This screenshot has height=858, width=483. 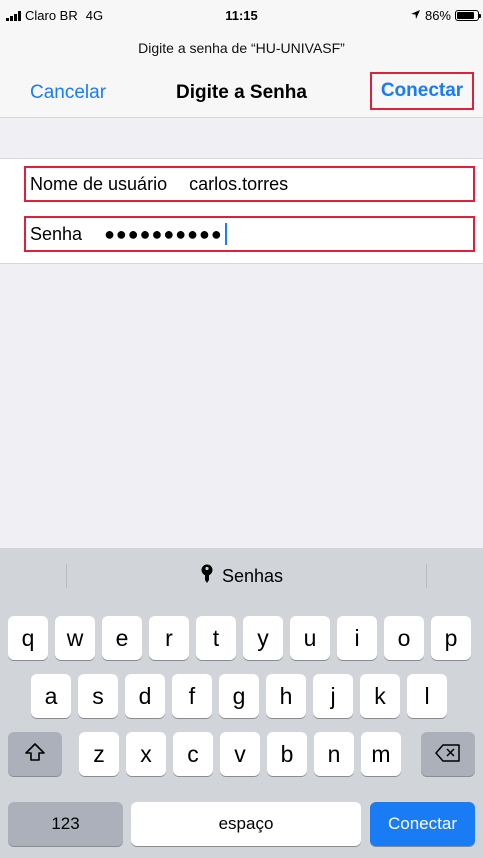 What do you see at coordinates (468, 15) in the screenshot?
I see `battery-icon` at bounding box center [468, 15].